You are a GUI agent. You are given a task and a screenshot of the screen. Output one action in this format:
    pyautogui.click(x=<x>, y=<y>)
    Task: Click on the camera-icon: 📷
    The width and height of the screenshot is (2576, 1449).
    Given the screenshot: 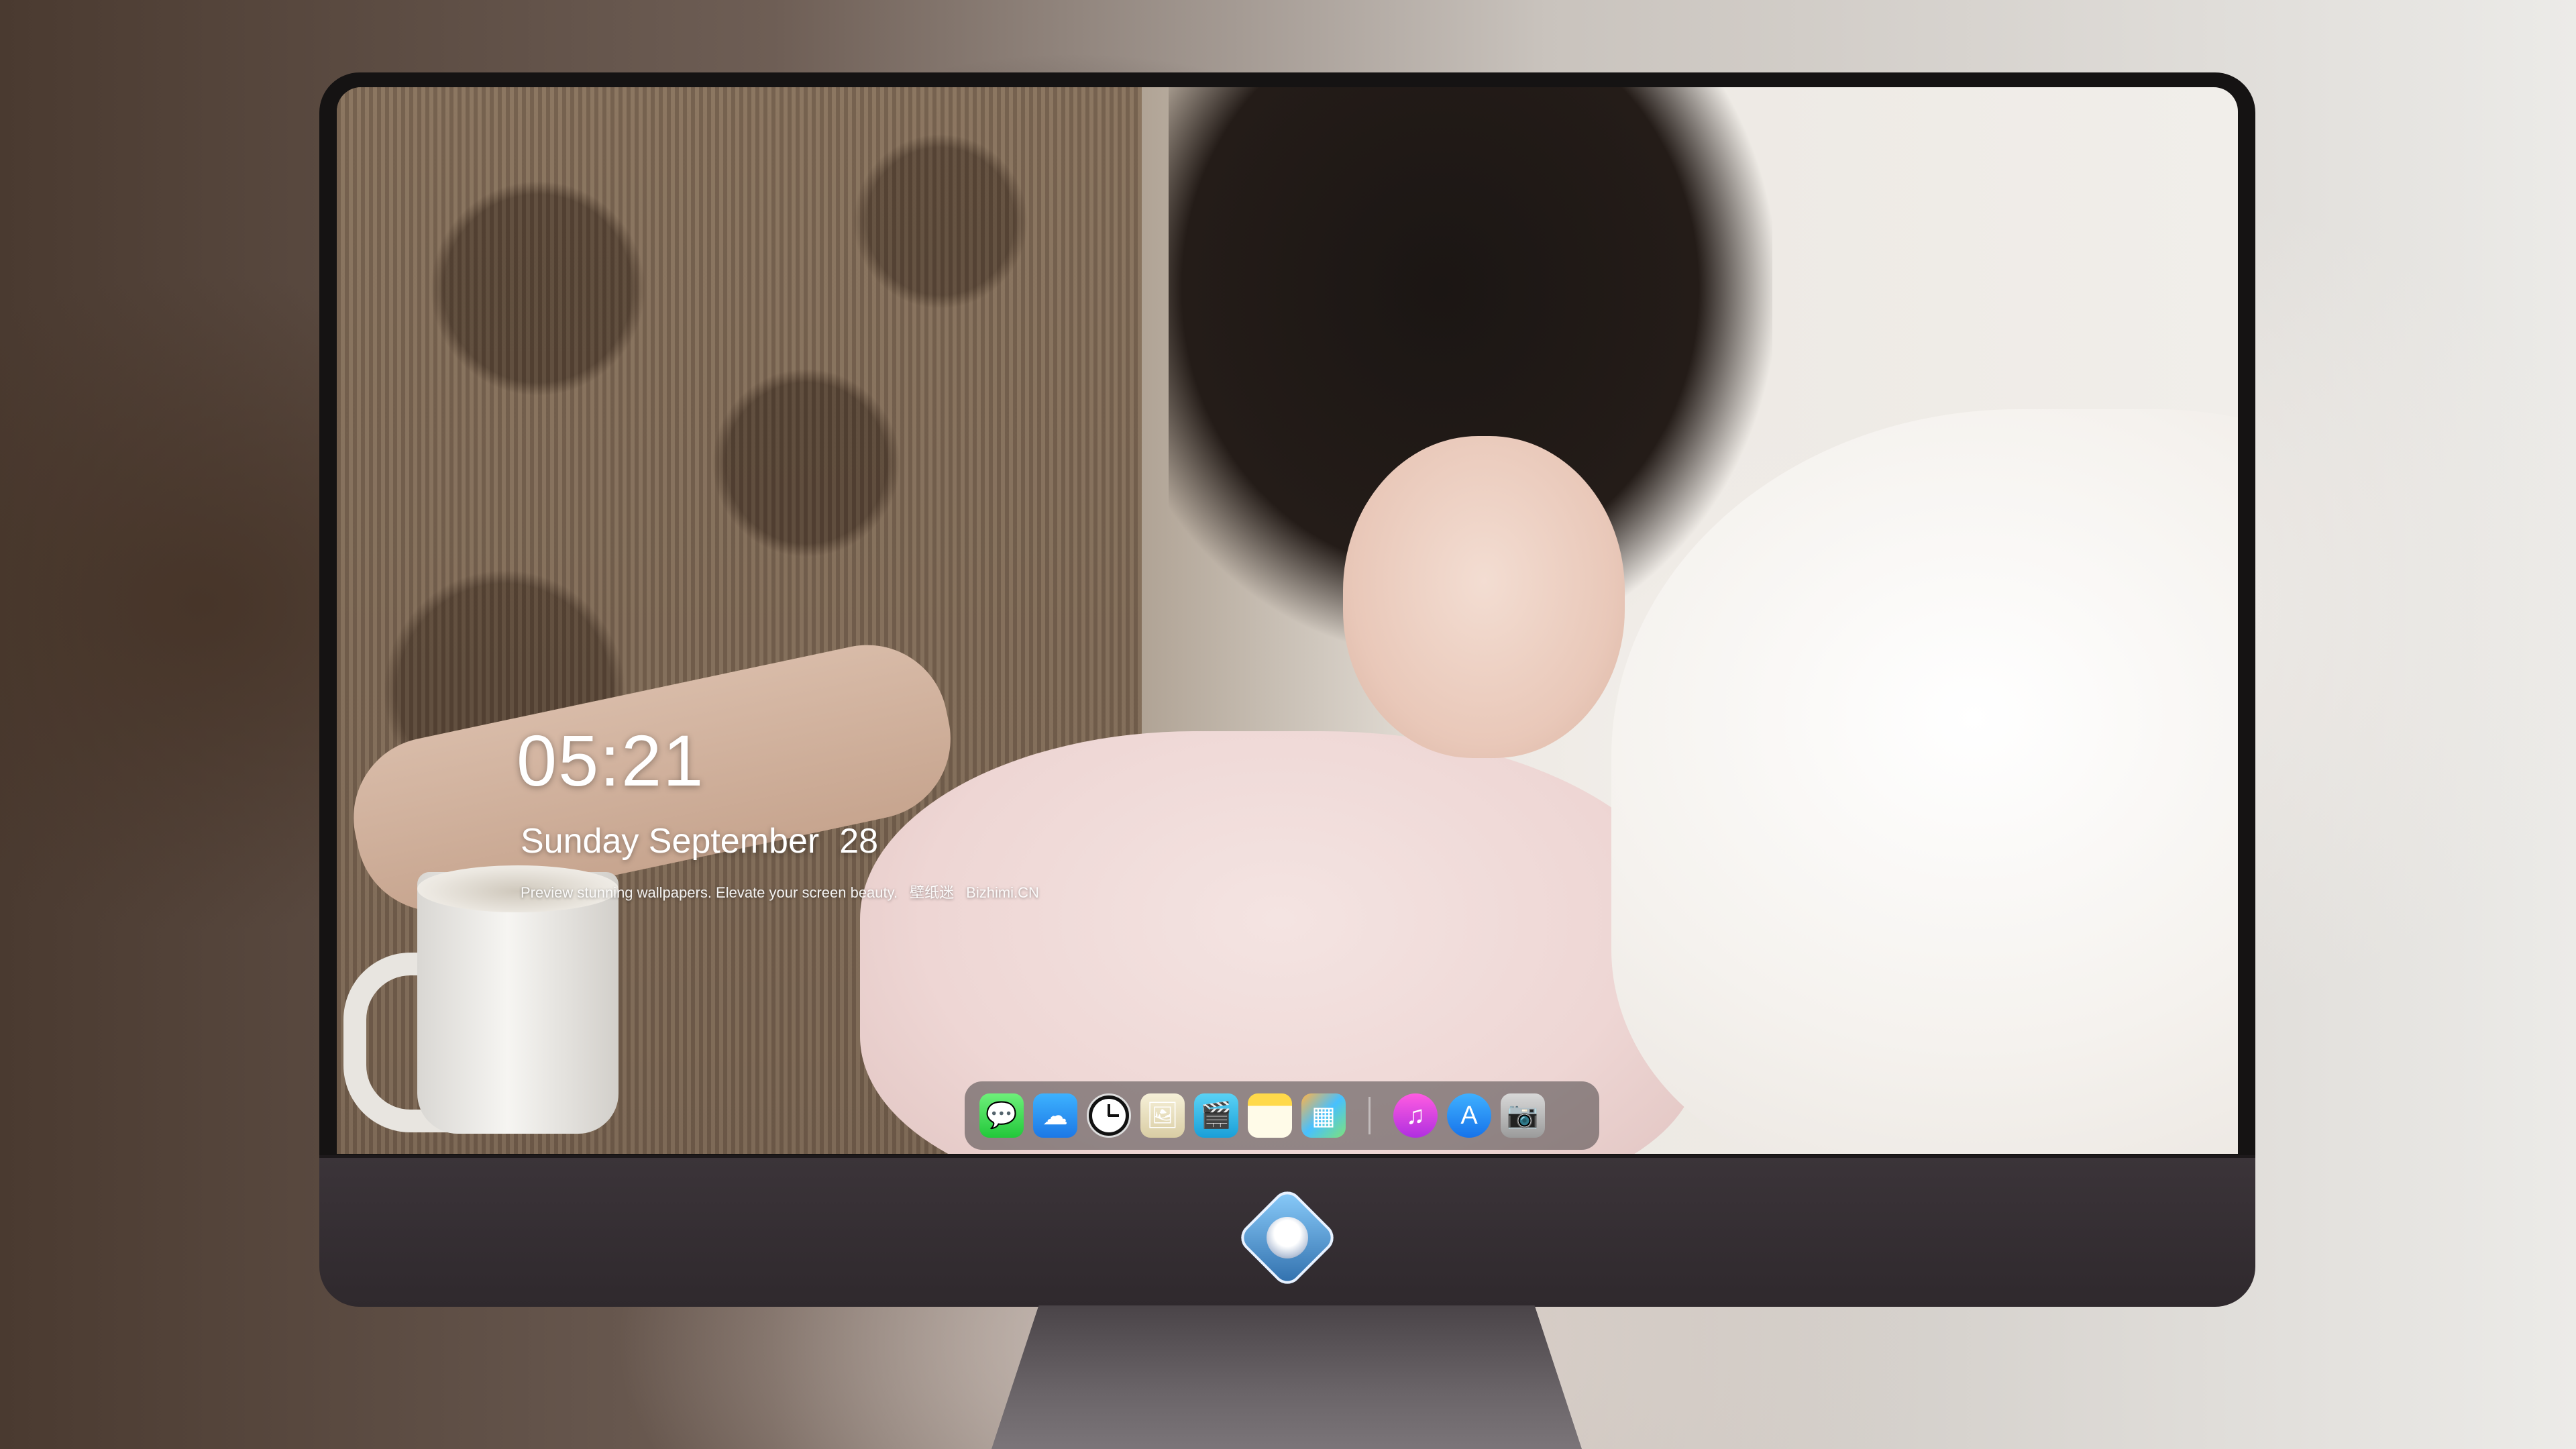 What is the action you would take?
    pyautogui.click(x=1523, y=1115)
    